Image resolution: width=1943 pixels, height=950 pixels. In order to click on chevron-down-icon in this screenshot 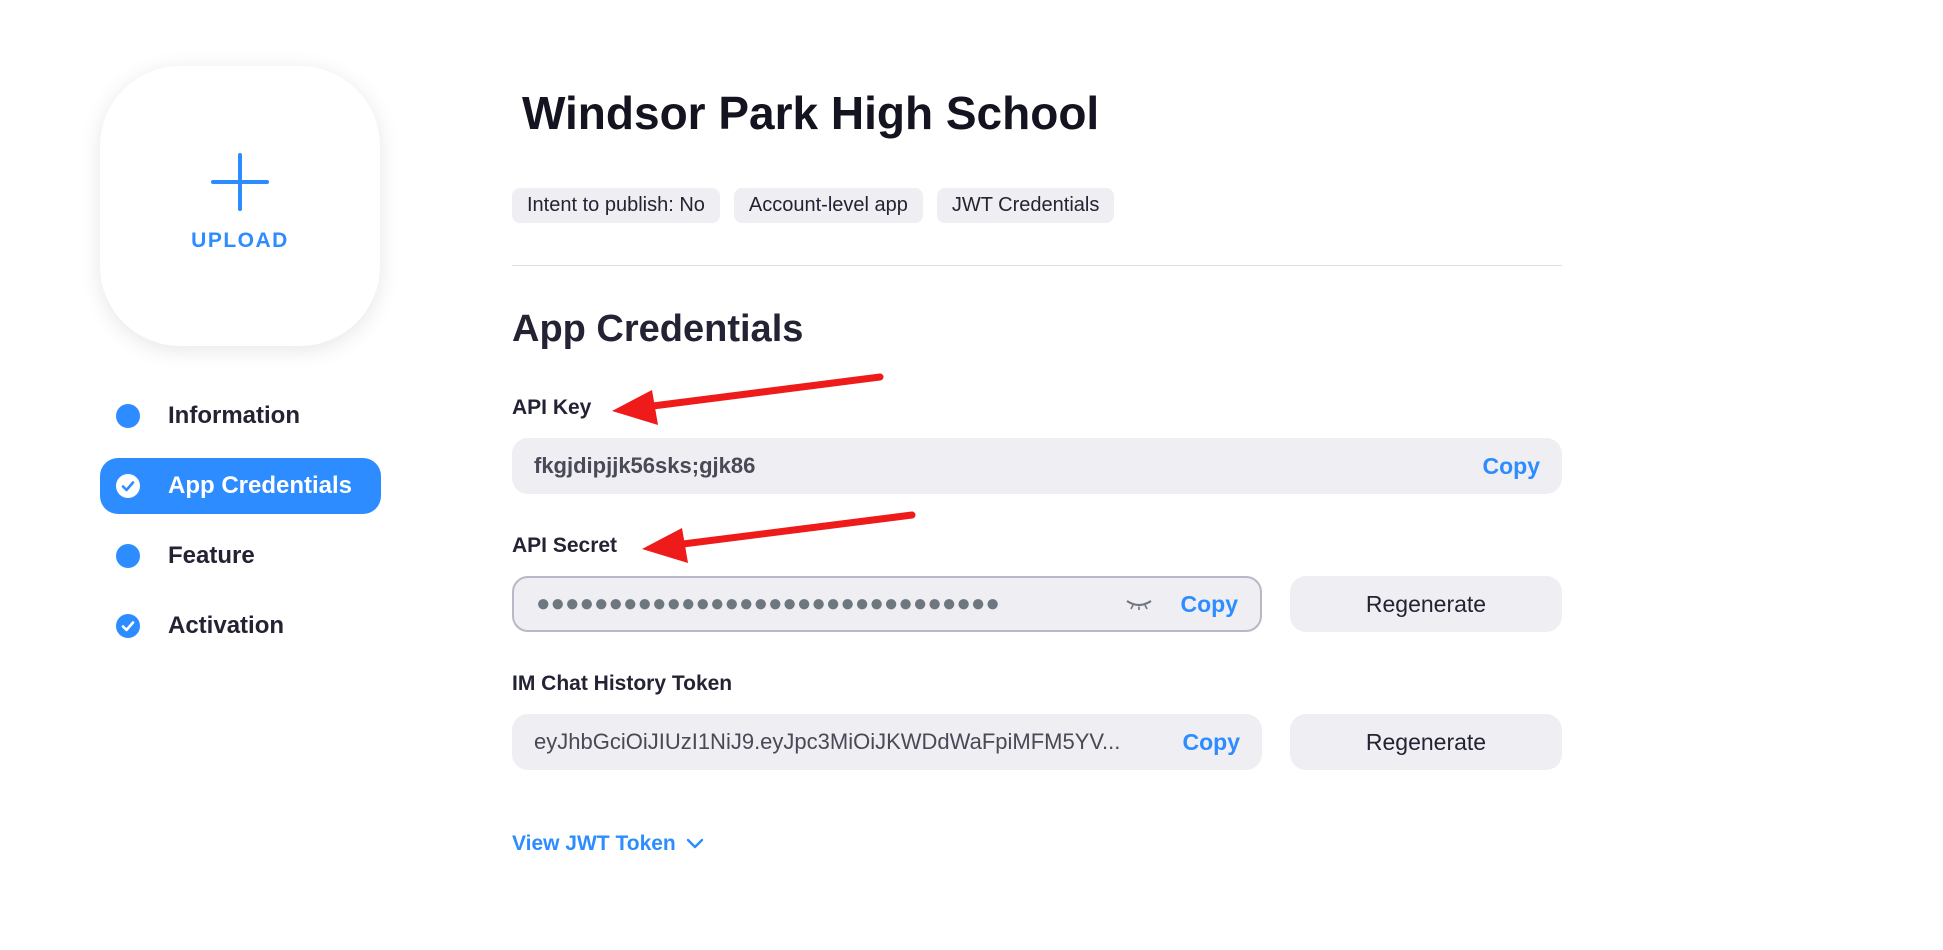, I will do `click(694, 843)`.